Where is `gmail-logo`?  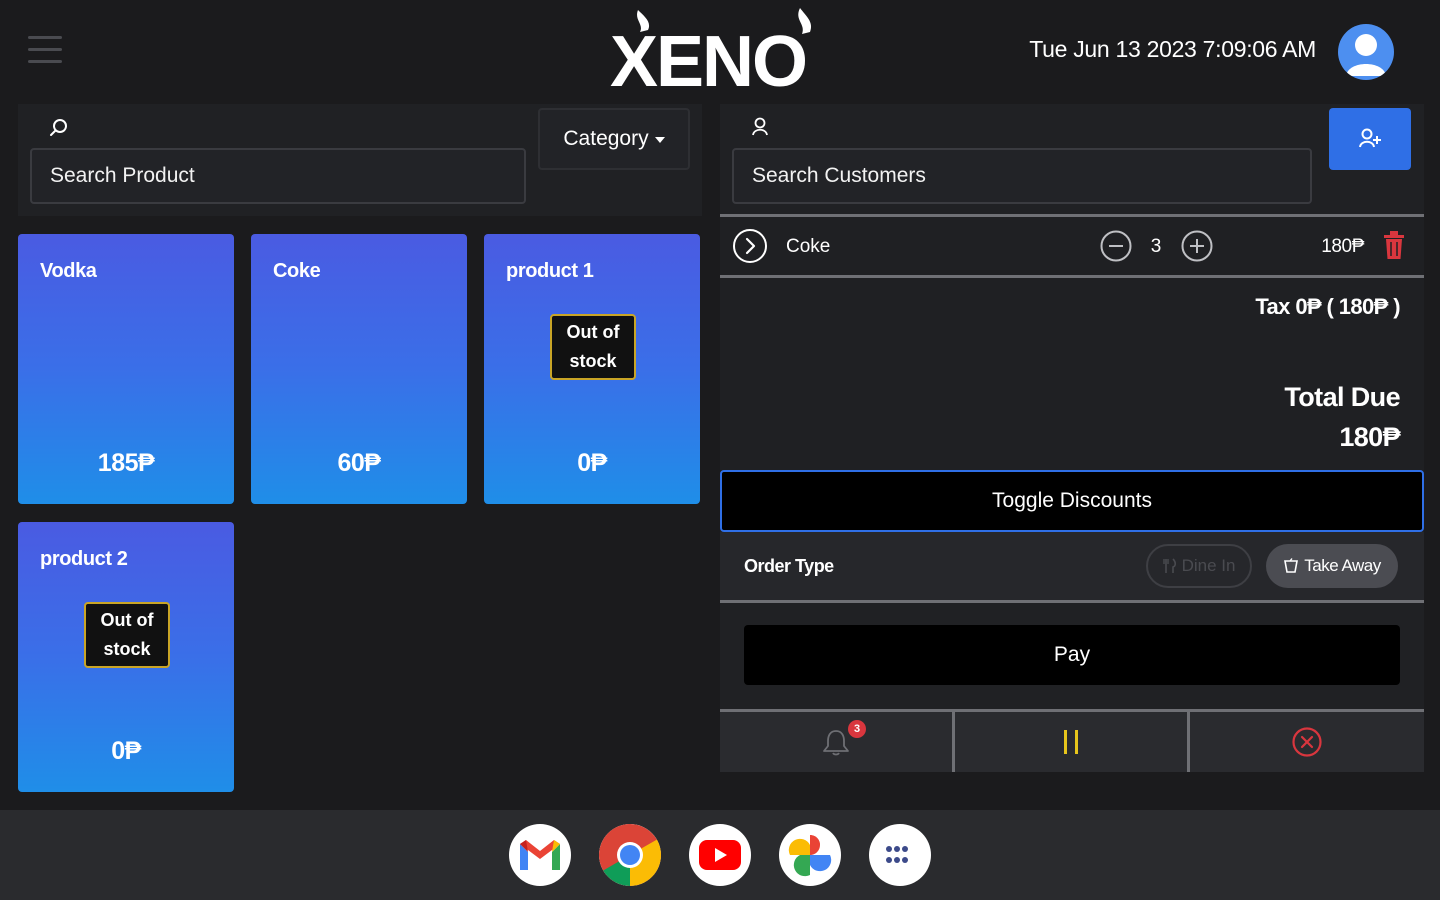
gmail-logo is located at coordinates (540, 855).